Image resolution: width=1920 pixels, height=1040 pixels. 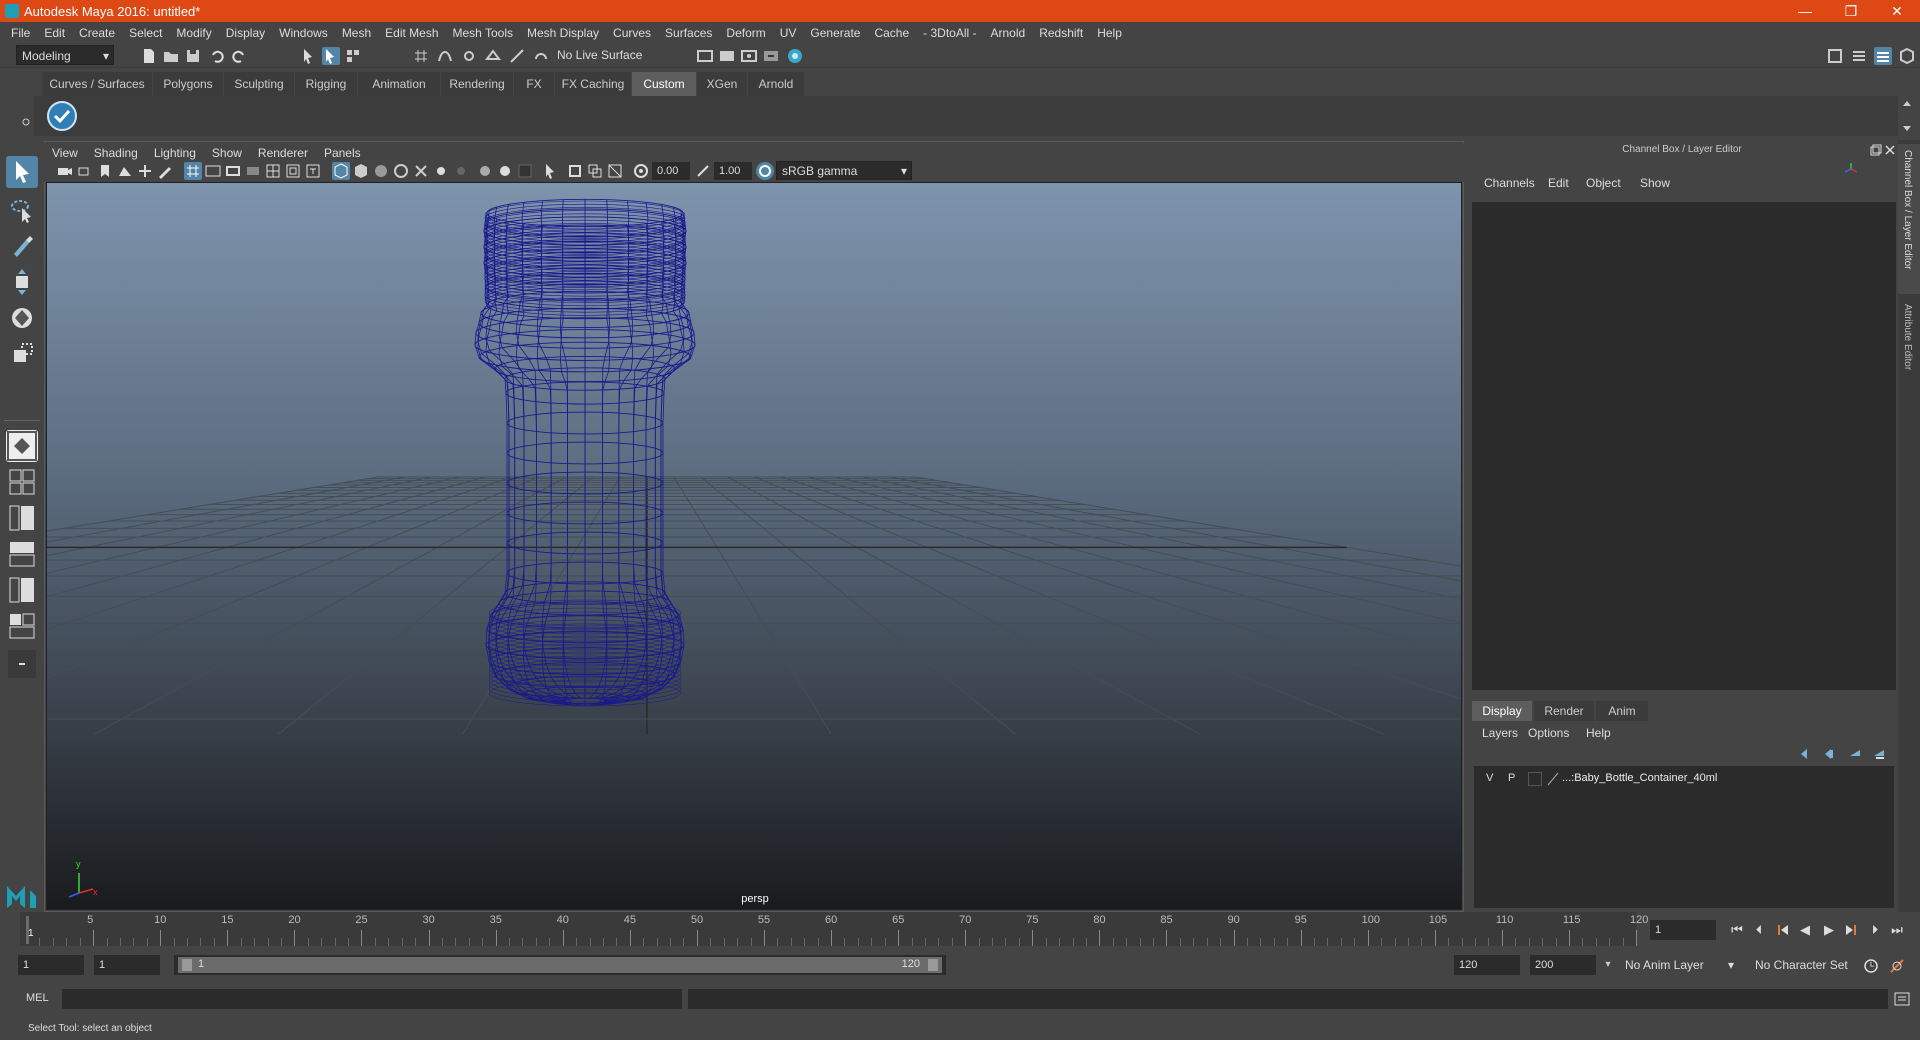 I want to click on layer-menu-options: Options, so click(x=1548, y=733).